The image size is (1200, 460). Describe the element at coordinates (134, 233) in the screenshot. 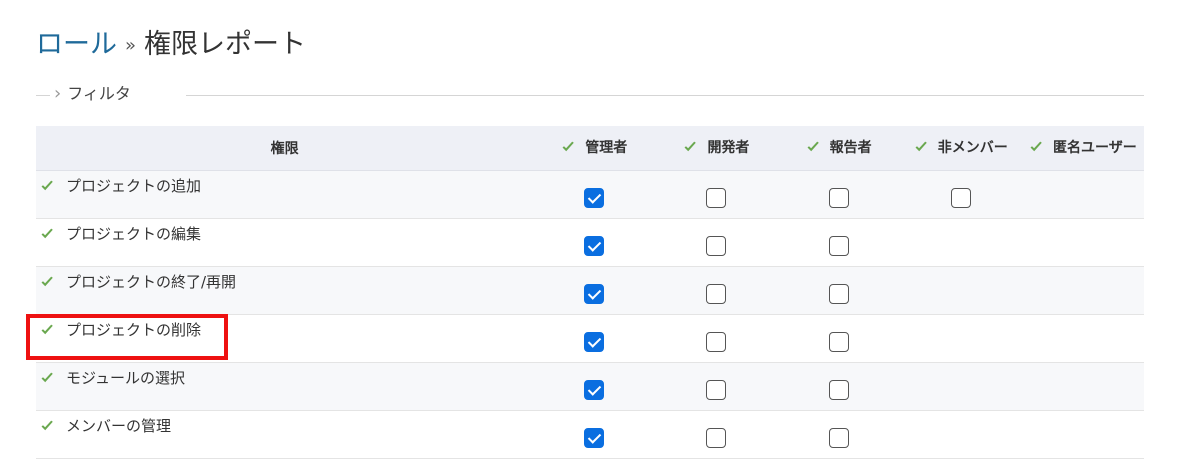

I see `permission-name: プロジェクトの編集` at that location.